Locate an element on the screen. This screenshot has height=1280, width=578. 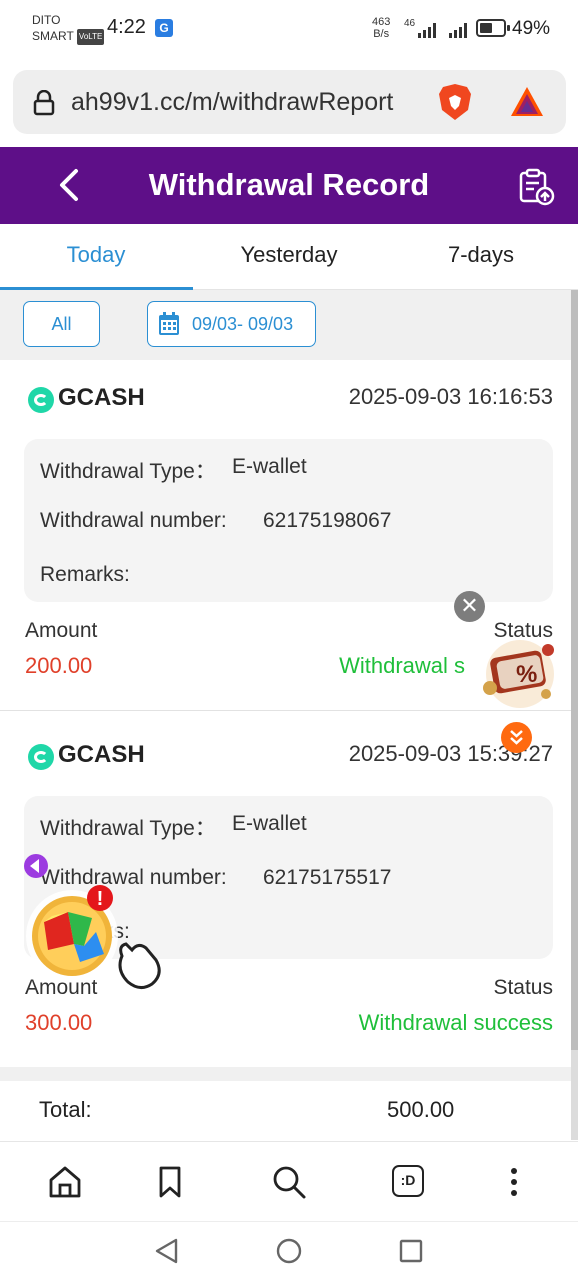
search-icon is located at coordinates (289, 1182).